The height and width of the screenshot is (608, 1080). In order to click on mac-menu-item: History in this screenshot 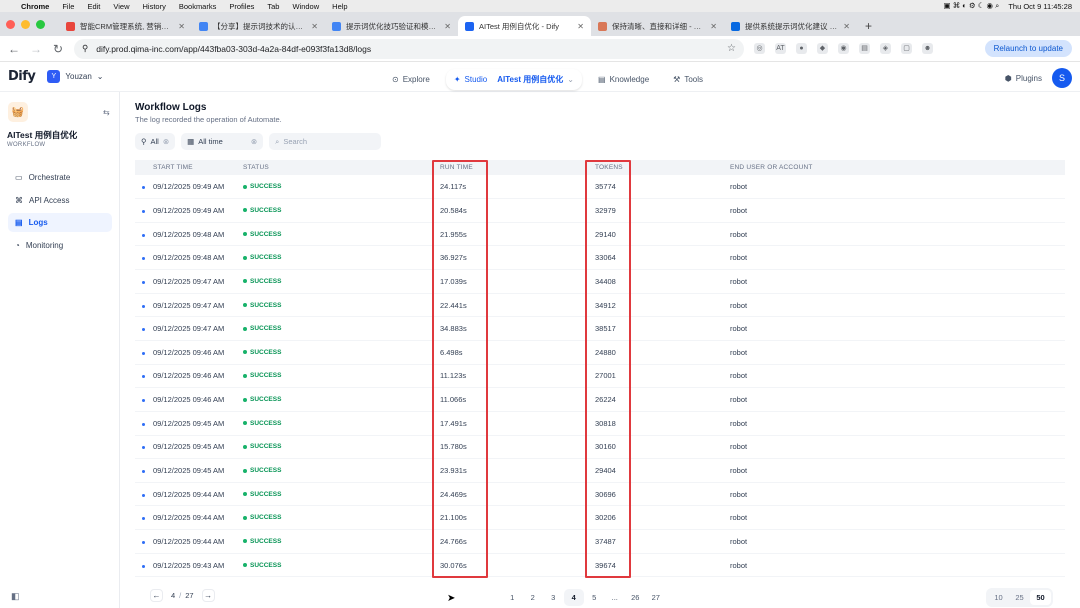, I will do `click(154, 6)`.